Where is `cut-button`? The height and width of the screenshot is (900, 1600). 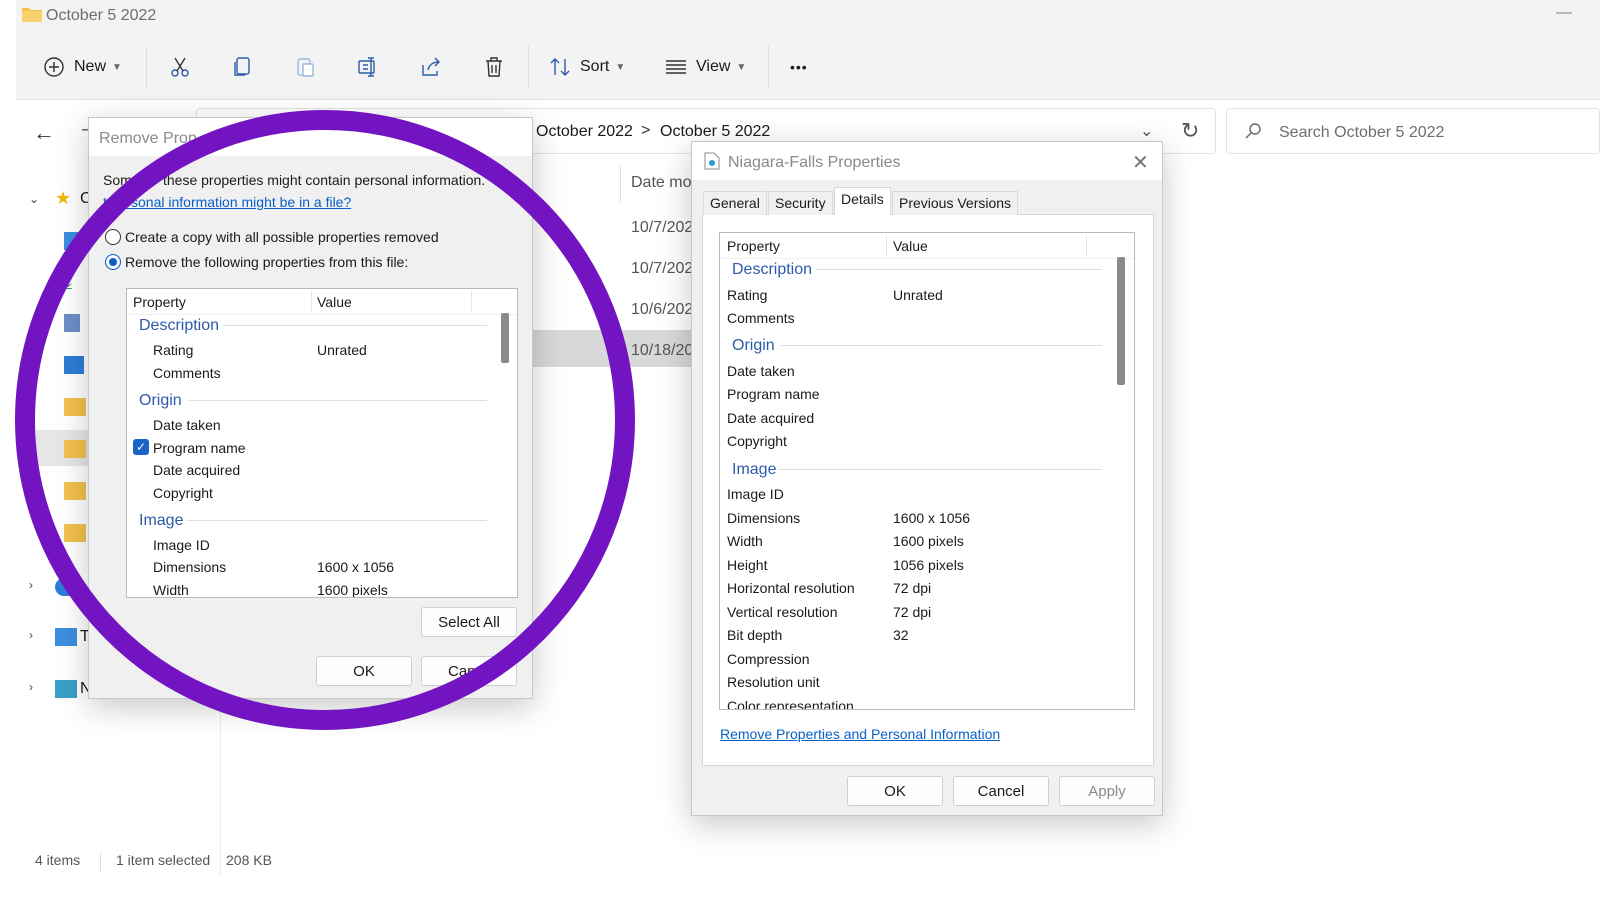
cut-button is located at coordinates (180, 67).